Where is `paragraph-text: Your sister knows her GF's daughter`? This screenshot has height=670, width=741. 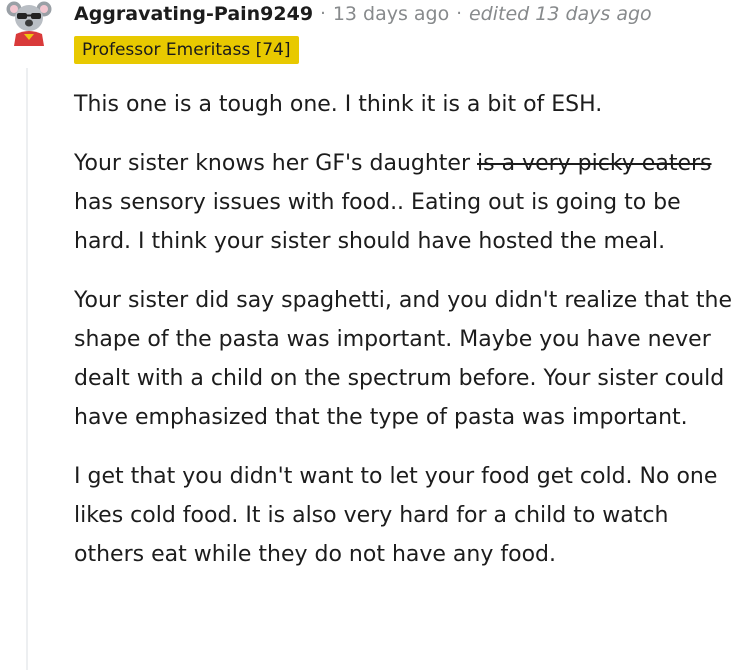 paragraph-text: Your sister knows her GF's daughter is located at coordinates (276, 163).